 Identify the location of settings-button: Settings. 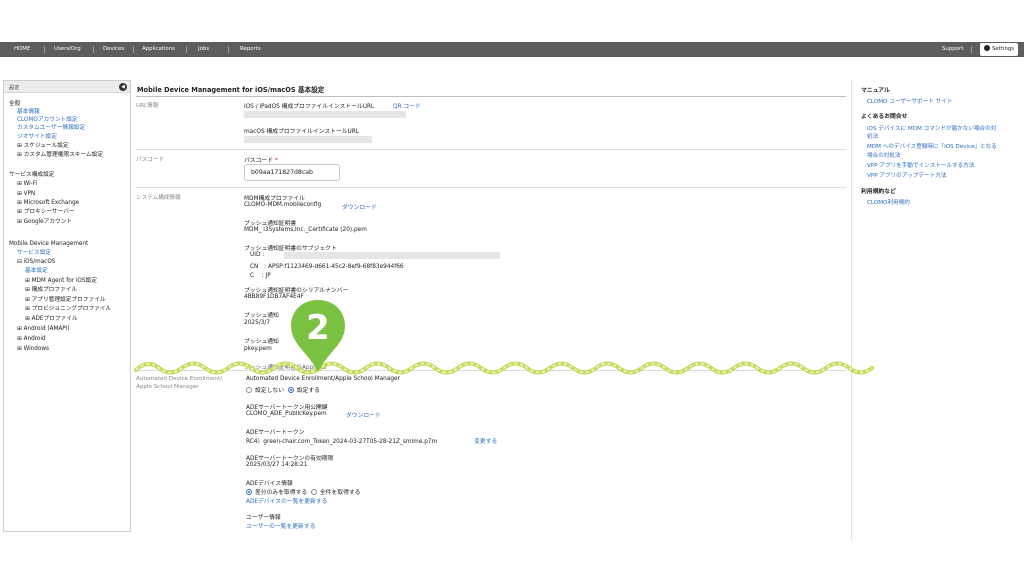
(999, 49).